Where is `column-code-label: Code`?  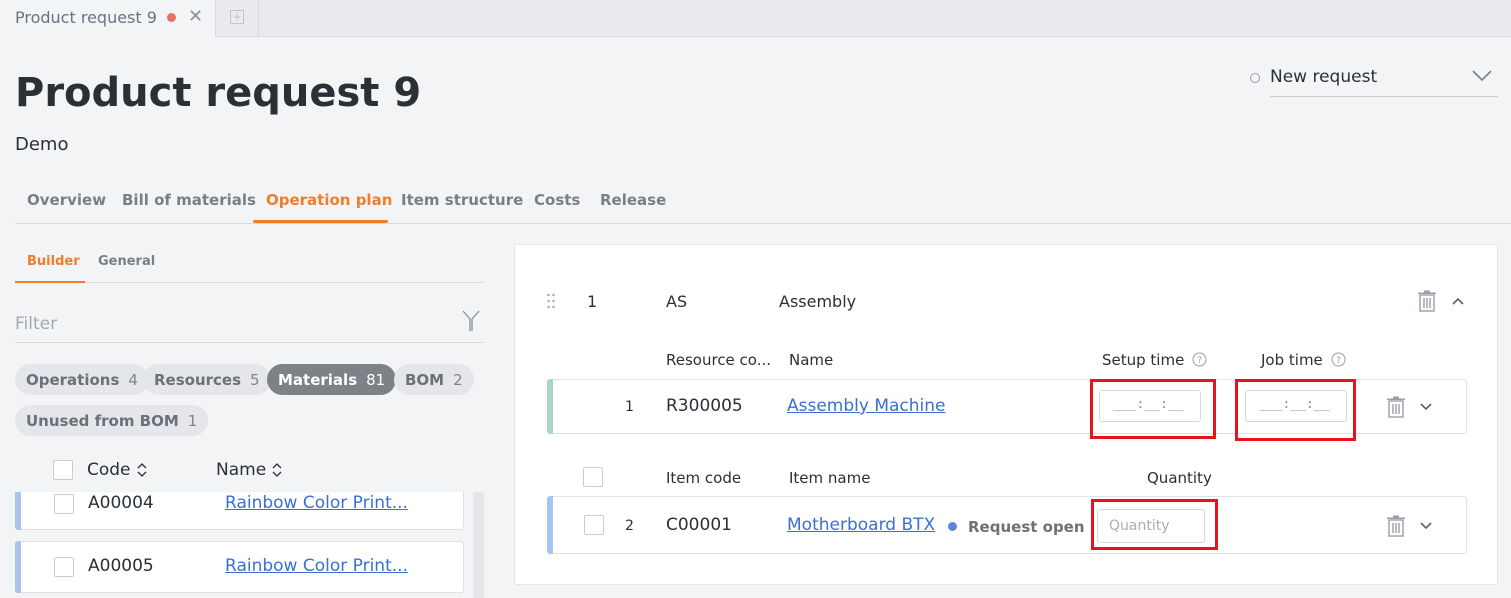
column-code-label: Code is located at coordinates (109, 470).